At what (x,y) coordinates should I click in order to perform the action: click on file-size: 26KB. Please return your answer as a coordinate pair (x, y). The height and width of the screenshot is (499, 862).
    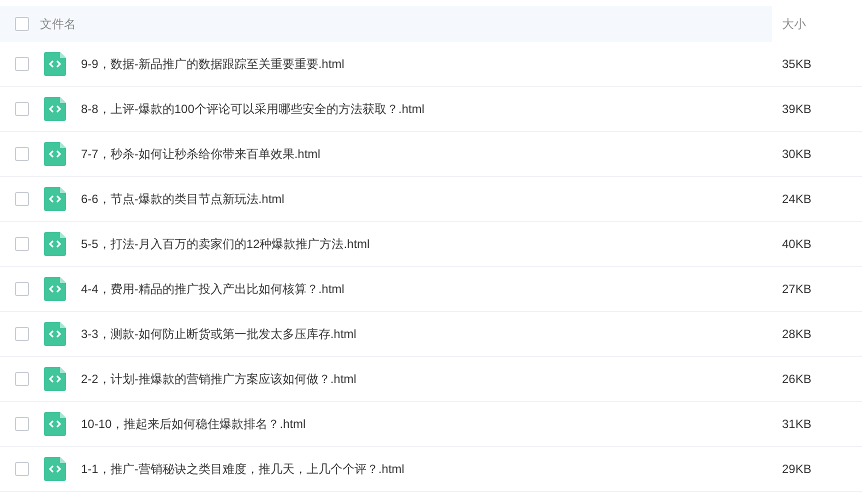
    Looking at the image, I should click on (797, 379).